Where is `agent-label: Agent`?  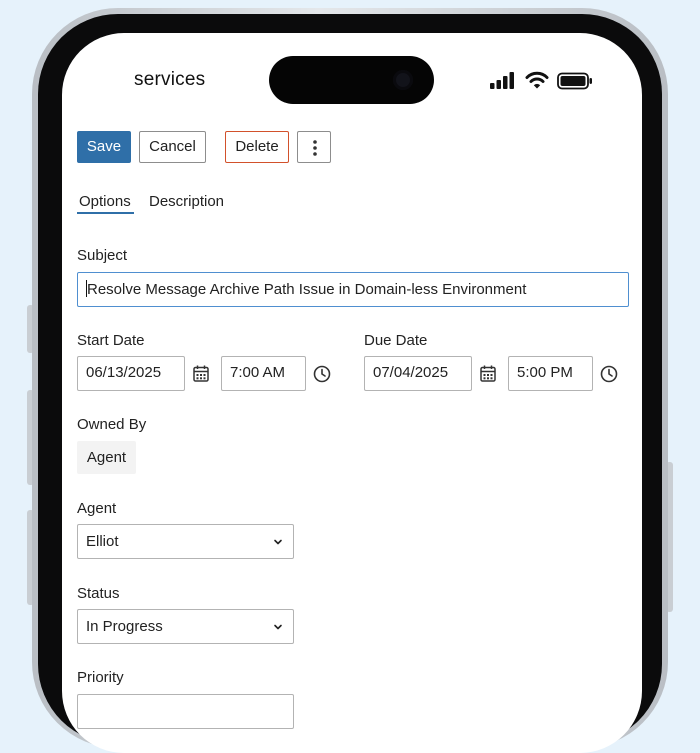
agent-label: Agent is located at coordinates (97, 508).